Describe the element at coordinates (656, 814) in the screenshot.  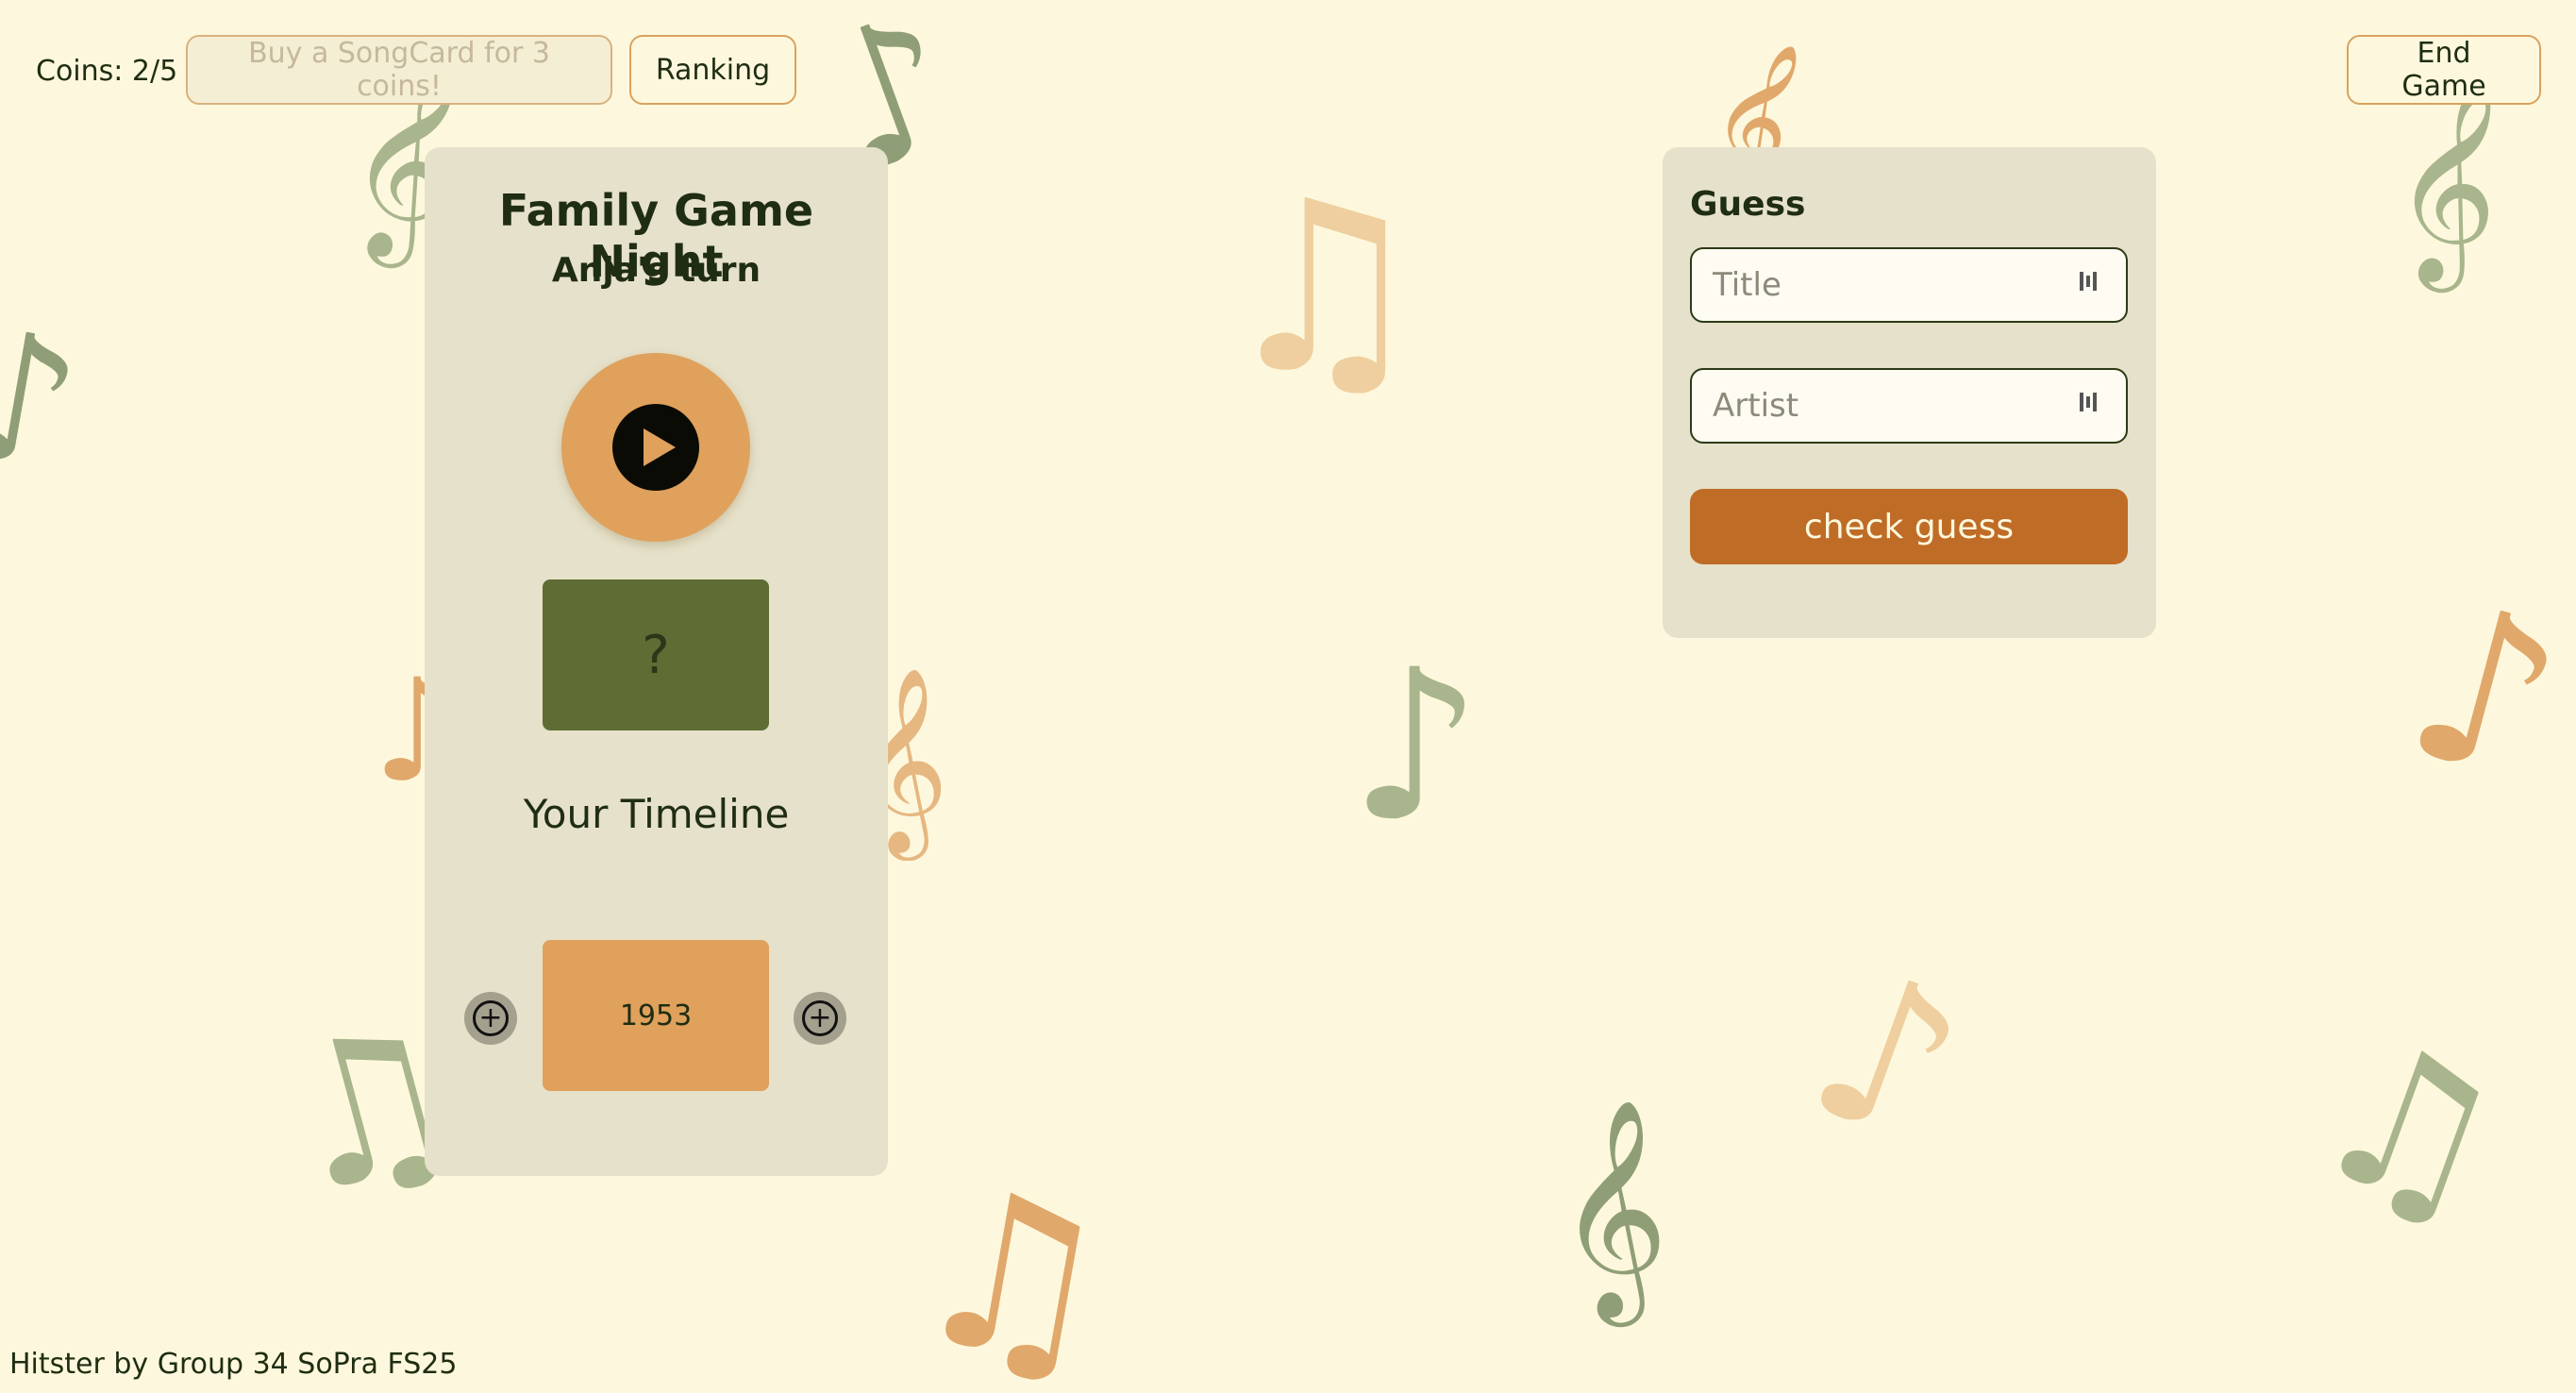
I see `timeline-heading: Your Timeline` at that location.